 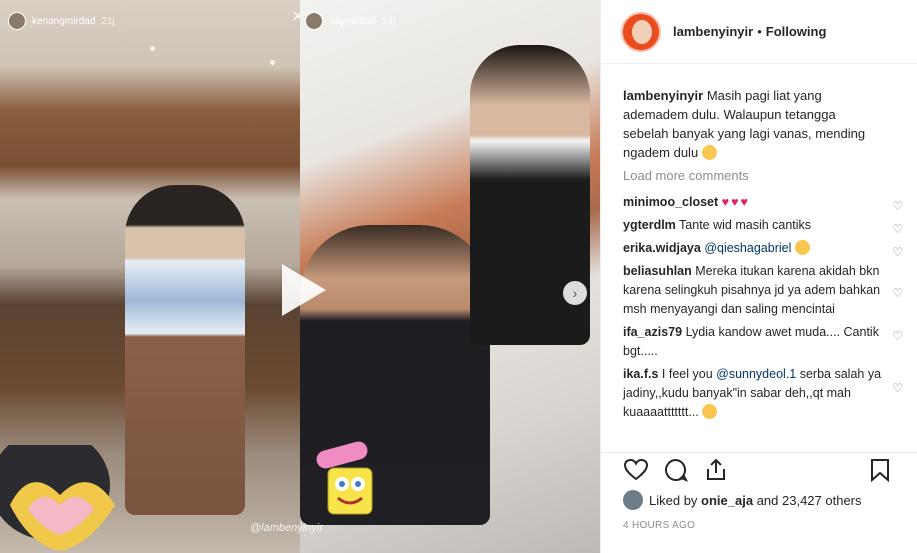 What do you see at coordinates (756, 374) in the screenshot?
I see `comment-mention: @sunnydeol.1` at bounding box center [756, 374].